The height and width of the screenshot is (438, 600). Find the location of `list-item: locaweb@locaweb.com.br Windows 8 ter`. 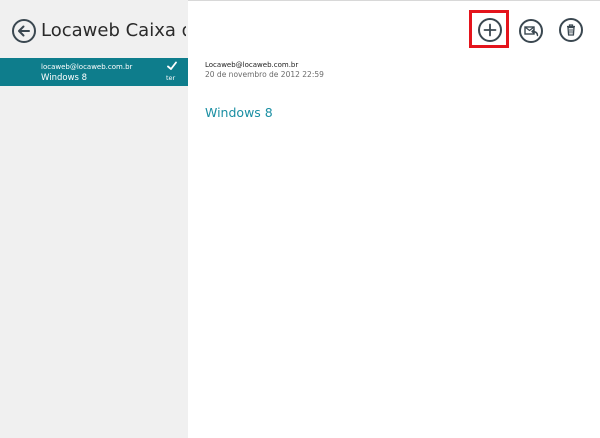

list-item: locaweb@locaweb.com.br Windows 8 ter is located at coordinates (94, 72).